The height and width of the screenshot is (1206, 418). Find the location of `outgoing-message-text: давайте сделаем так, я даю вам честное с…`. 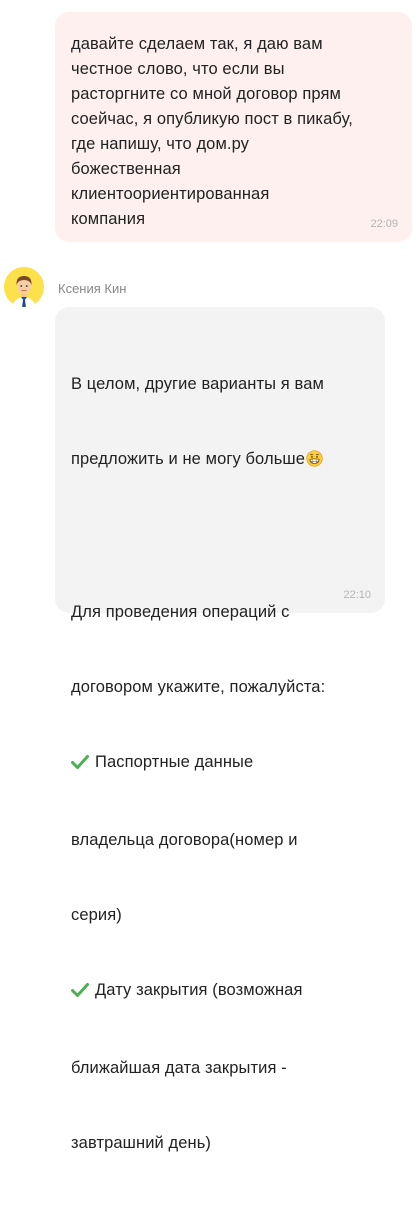

outgoing-message-text: давайте сделаем так, я даю вам честное с… is located at coordinates (212, 131).